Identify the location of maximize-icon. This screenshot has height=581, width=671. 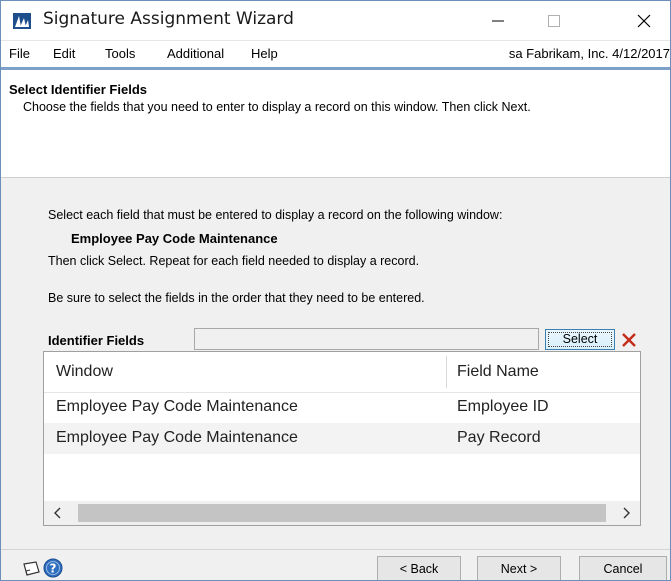
(554, 20).